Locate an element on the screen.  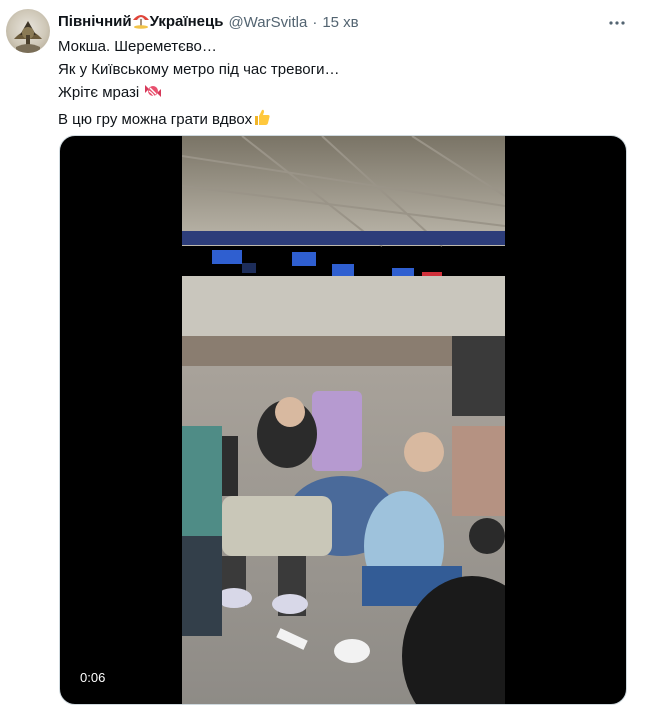
video-elapsed-time: 0:06 is located at coordinates (93, 677).